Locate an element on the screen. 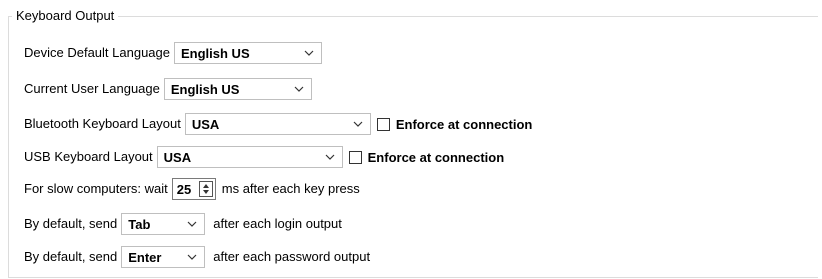  slow-computers-label: For slow computers: wait is located at coordinates (96, 188).